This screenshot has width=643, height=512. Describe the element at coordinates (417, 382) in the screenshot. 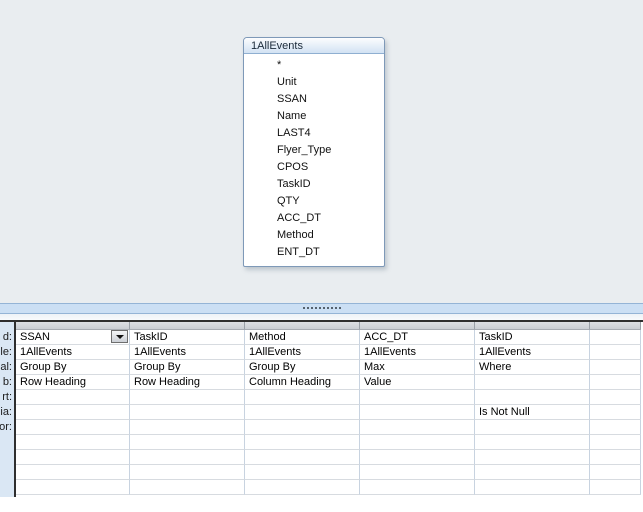

I see `crosstab-cell: Value` at that location.